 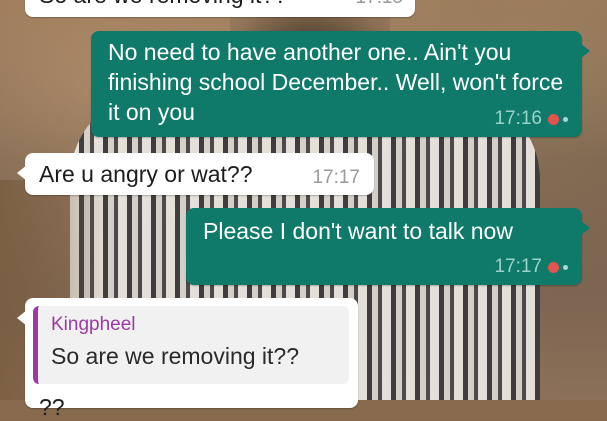 I want to click on message-text: Please I don't want to talk now, so click(x=358, y=231).